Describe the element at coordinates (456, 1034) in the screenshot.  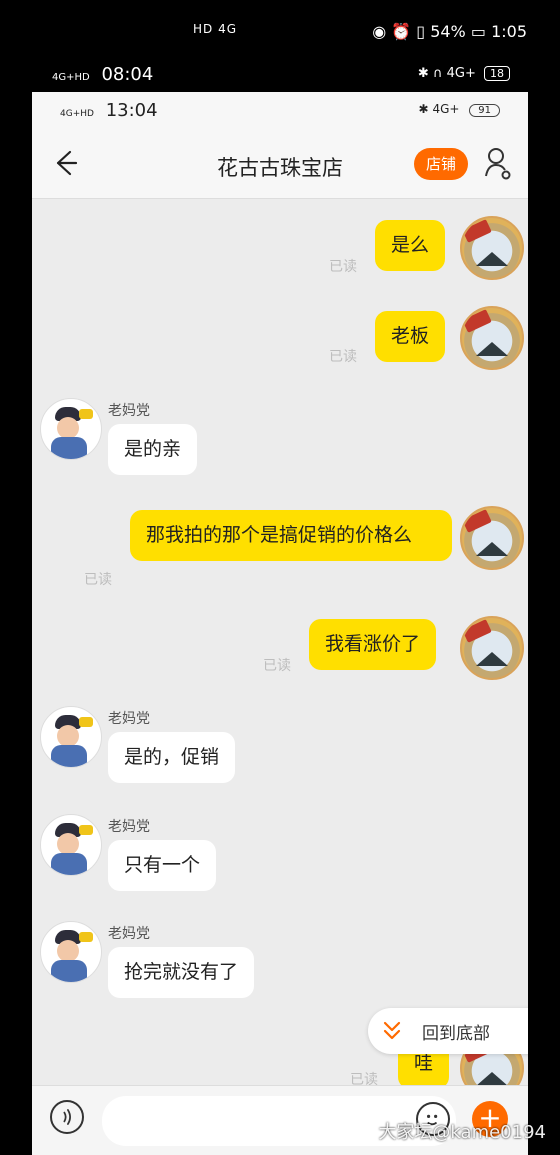
I see `scroll-to-bottom-label: 回到底部` at that location.